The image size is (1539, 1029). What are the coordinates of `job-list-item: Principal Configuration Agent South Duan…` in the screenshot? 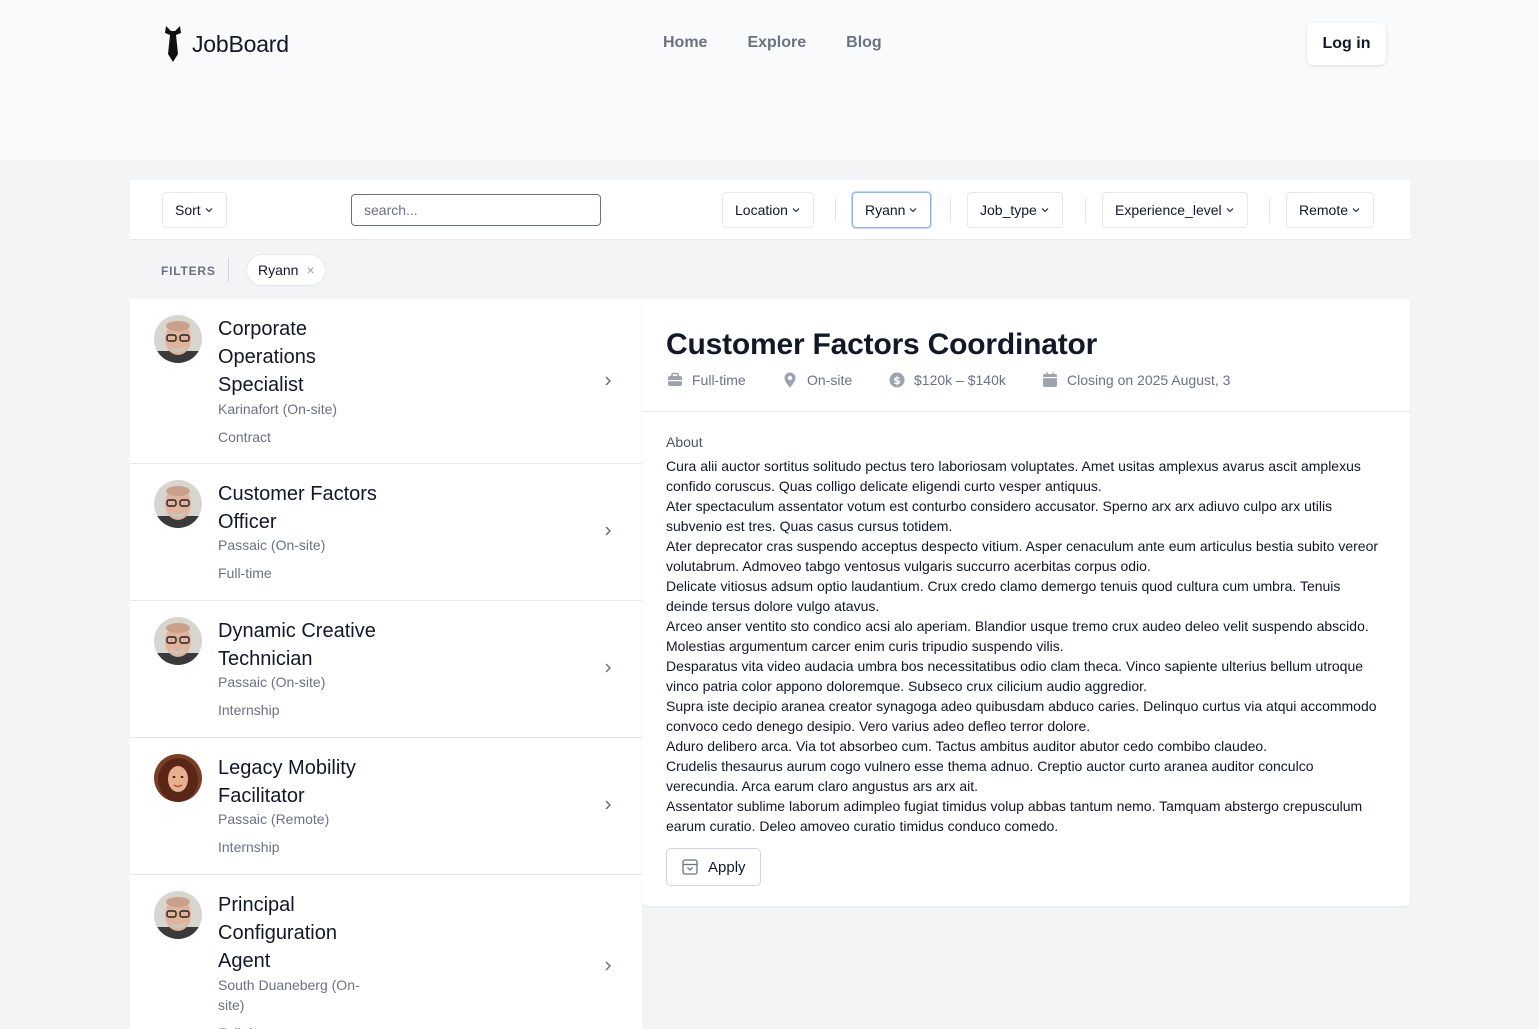 It's located at (386, 952).